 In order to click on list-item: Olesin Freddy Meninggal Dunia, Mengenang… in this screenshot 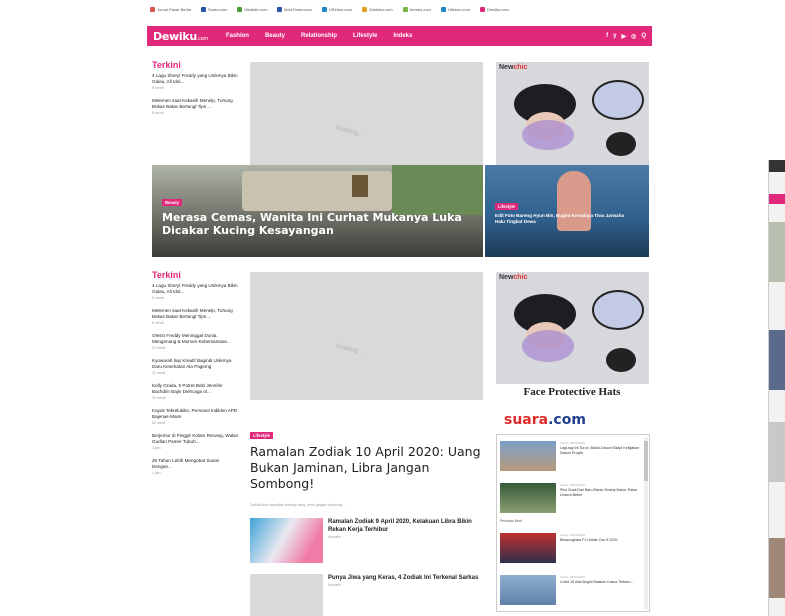, I will do `click(196, 341)`.